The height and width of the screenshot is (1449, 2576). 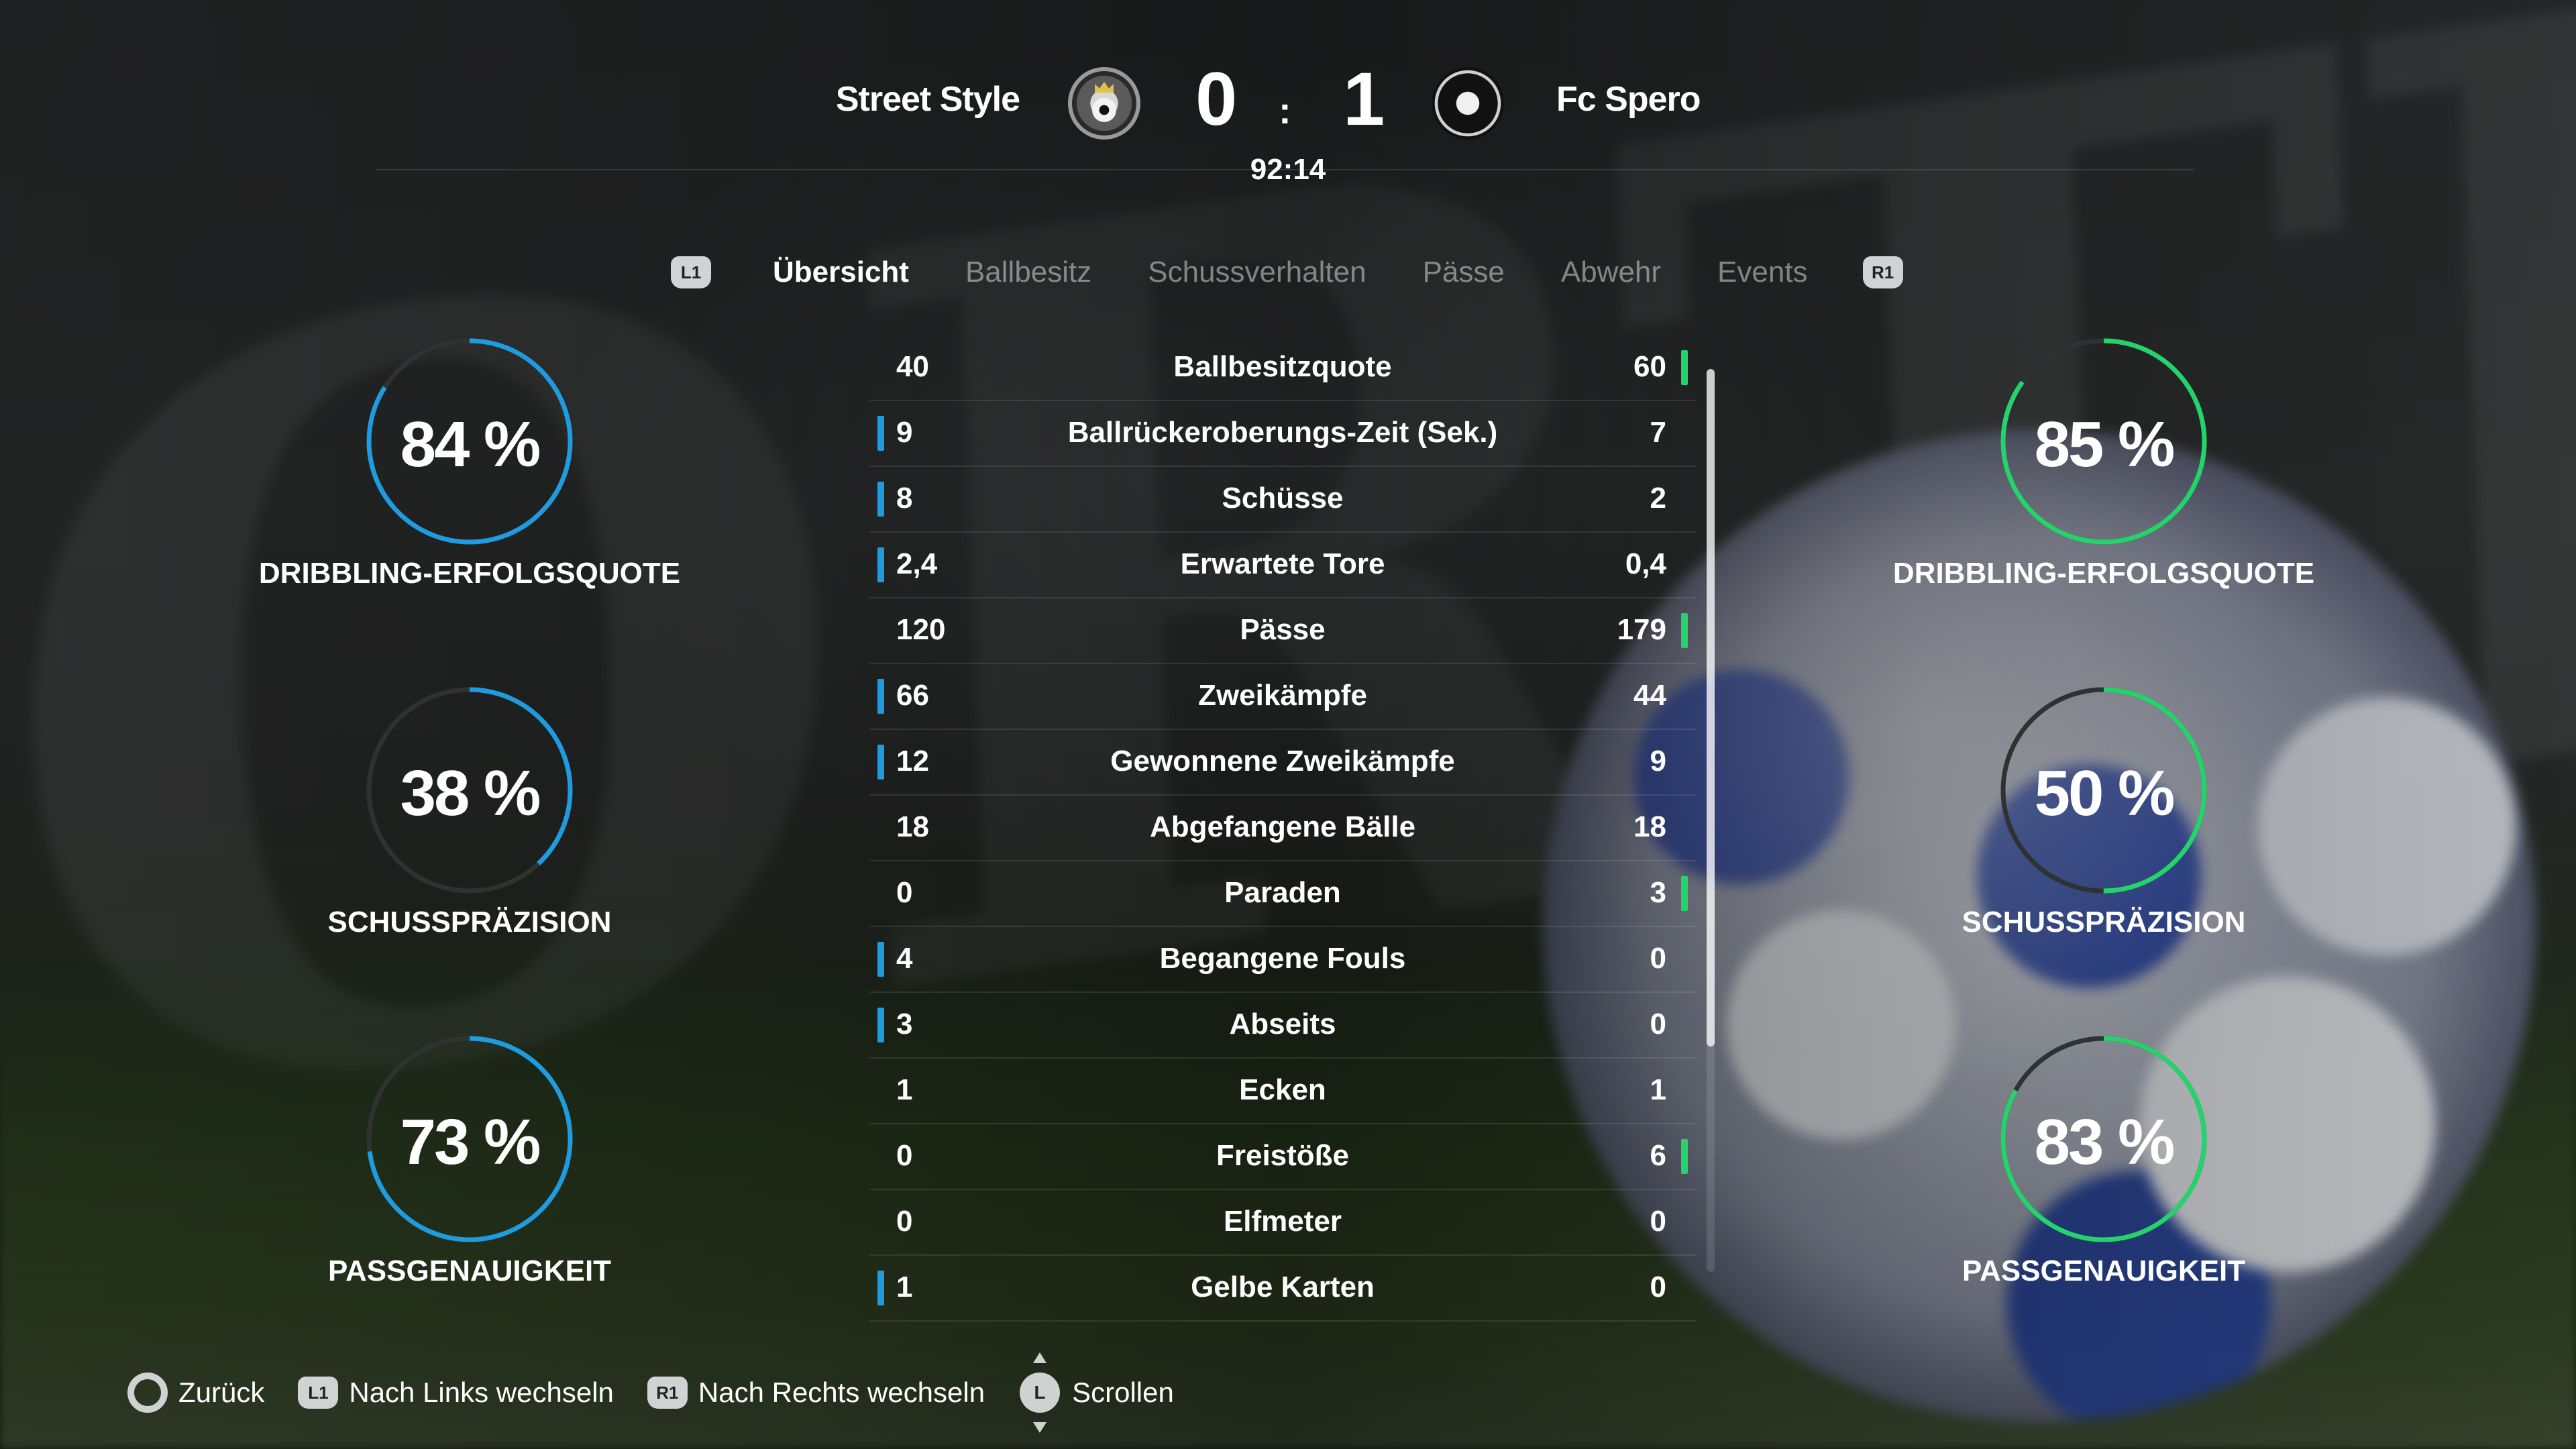 What do you see at coordinates (469, 1187) in the screenshot?
I see `home-gauge: 73 % PASSGENAUIGKEIT` at bounding box center [469, 1187].